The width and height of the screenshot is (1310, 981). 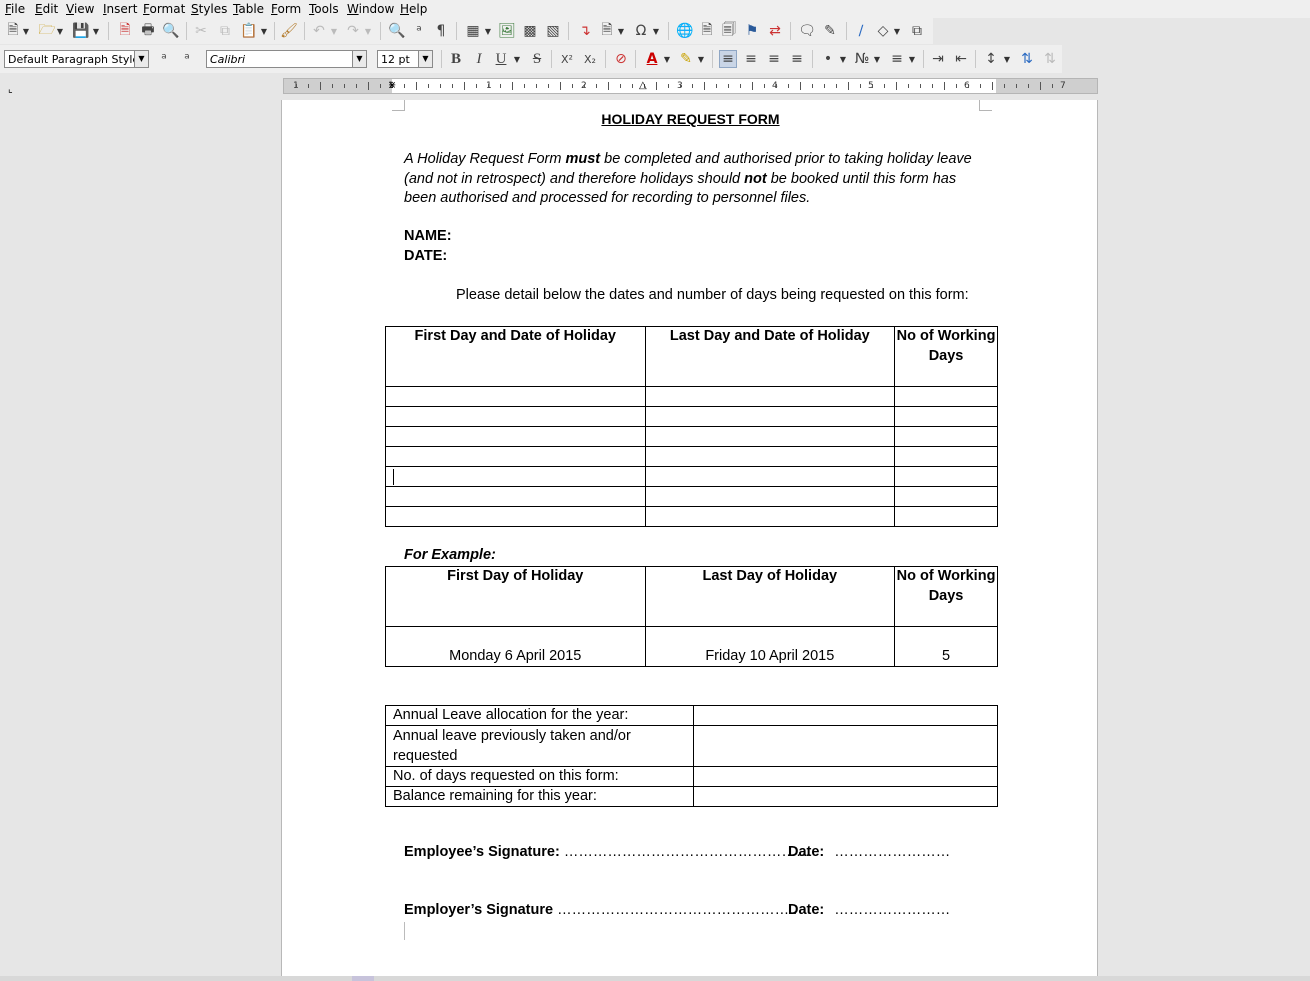 I want to click on undo-dropdown-arrow: ▼, so click(x=334, y=31).